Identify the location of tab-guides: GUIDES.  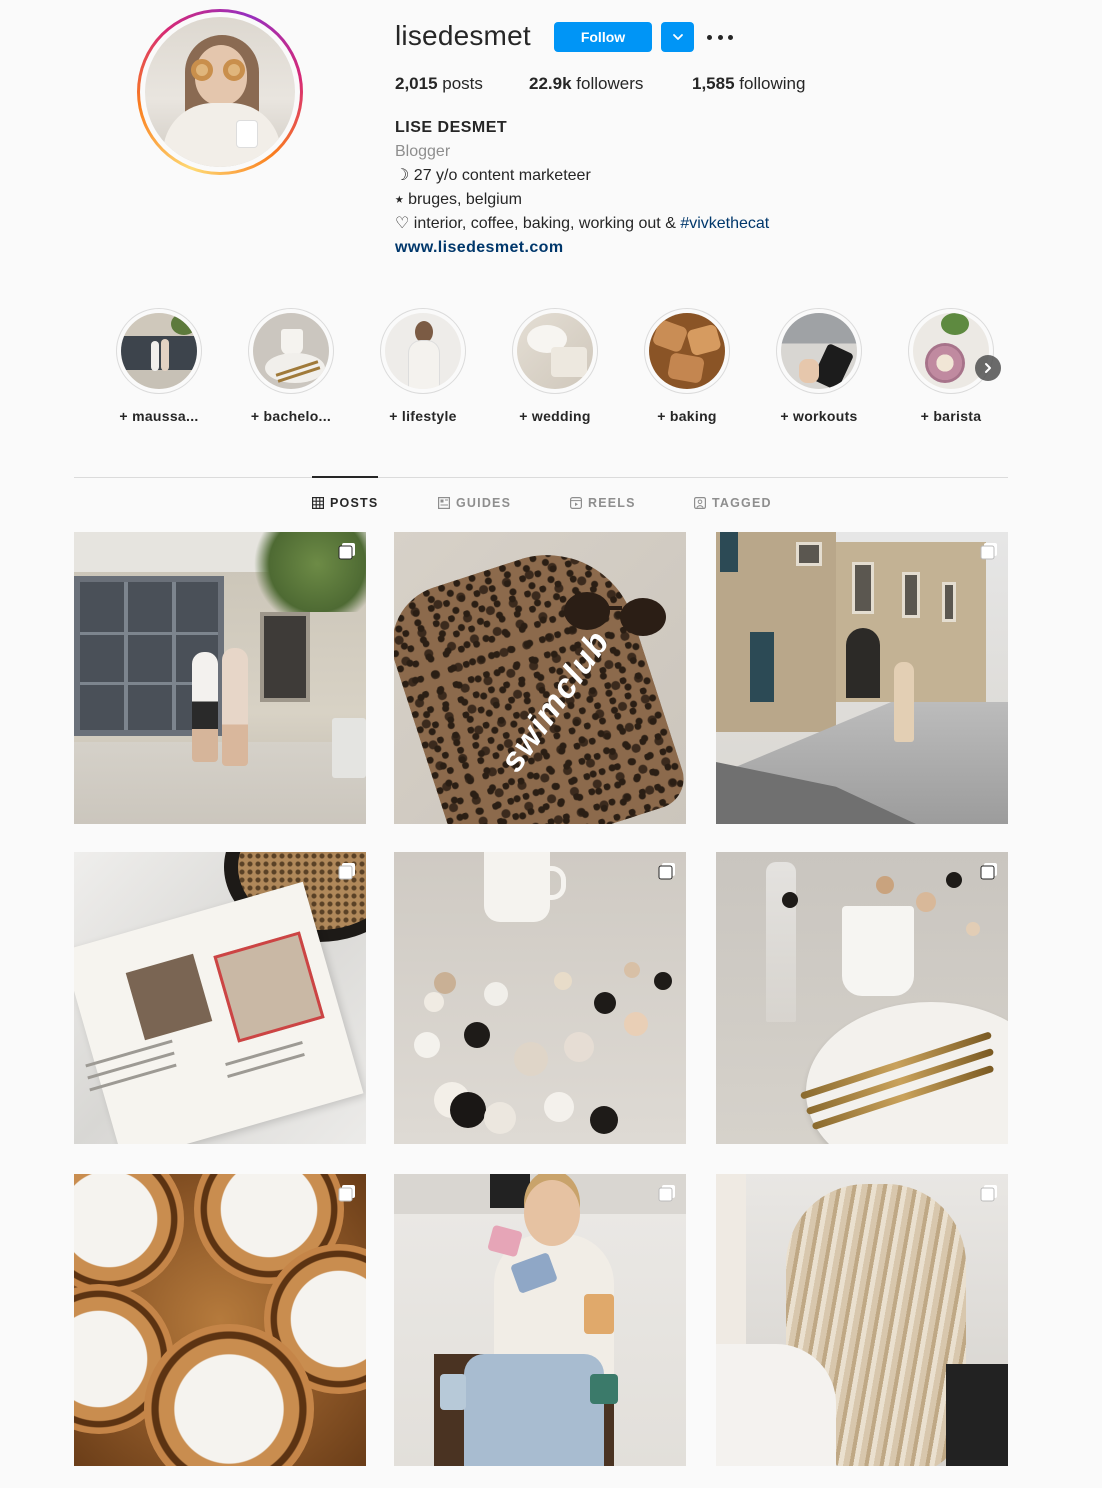
(474, 503).